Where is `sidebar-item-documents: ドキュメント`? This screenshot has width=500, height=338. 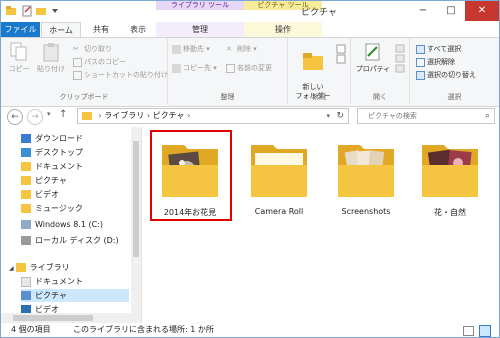 sidebar-item-documents: ドキュメント is located at coordinates (52, 166).